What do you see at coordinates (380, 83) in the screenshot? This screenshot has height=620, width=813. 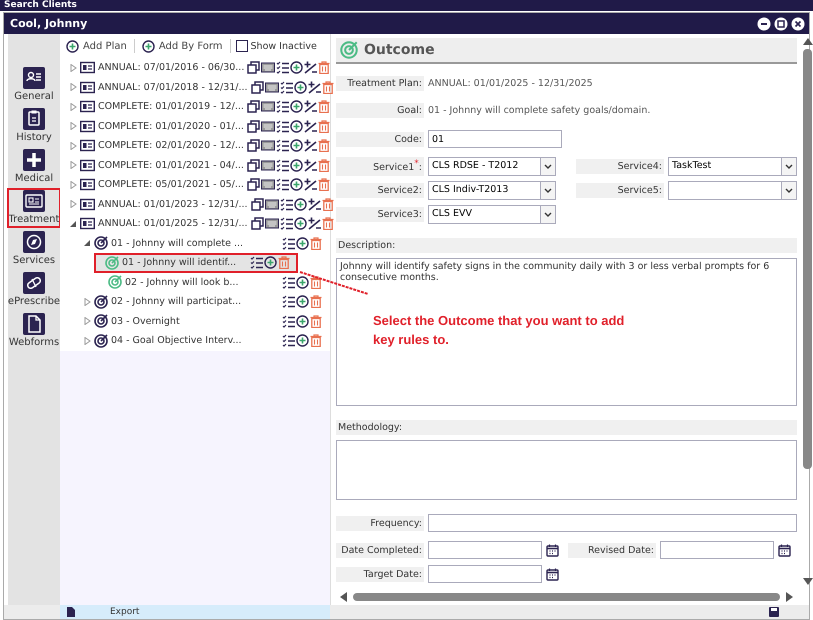 I see `field-label: Treatment Plan:` at bounding box center [380, 83].